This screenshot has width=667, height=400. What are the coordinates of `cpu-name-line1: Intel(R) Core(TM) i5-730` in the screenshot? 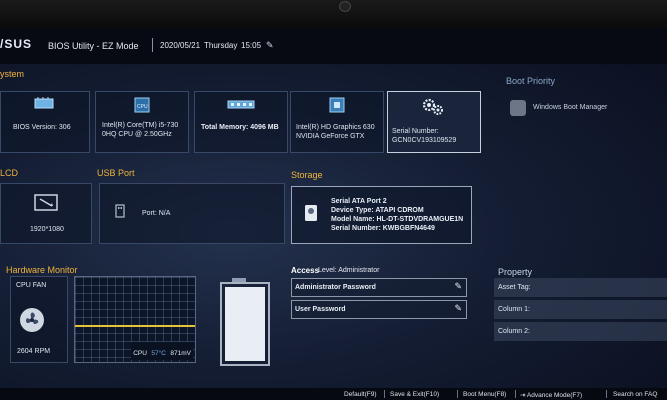 It's located at (140, 125).